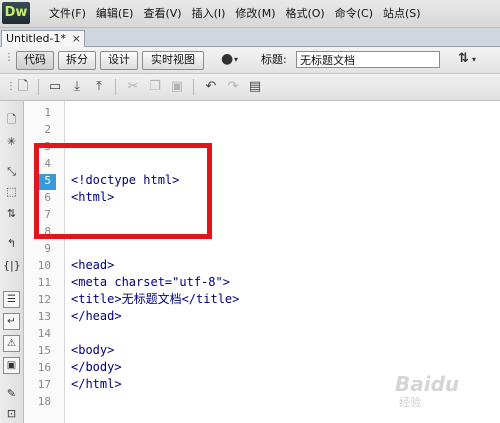 The image size is (500, 423). I want to click on code-line: <head>, so click(92, 265).